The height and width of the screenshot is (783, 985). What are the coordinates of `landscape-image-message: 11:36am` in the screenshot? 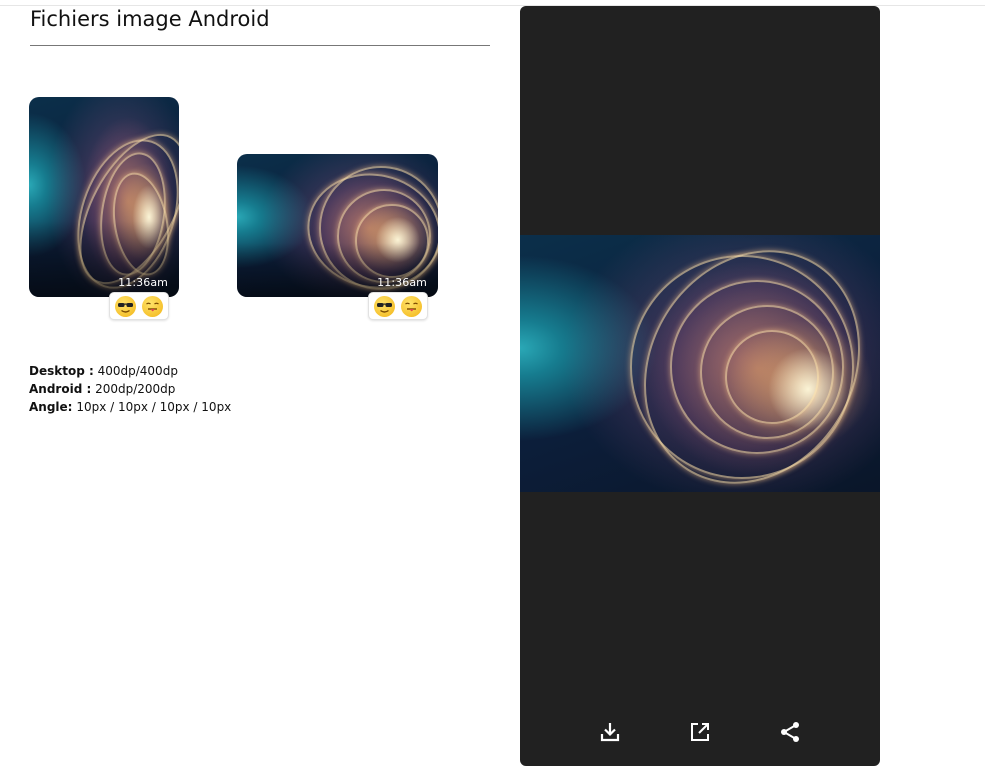 It's located at (337, 225).